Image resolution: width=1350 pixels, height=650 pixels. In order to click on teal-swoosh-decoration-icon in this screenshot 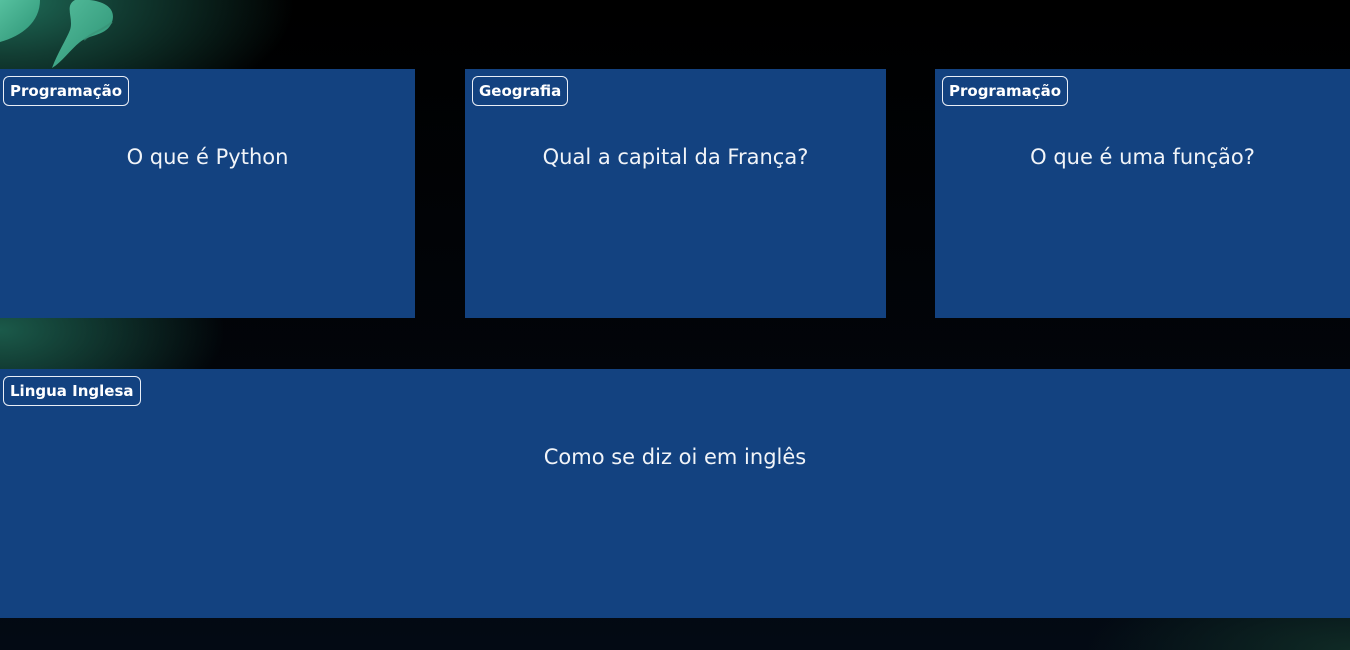, I will do `click(56, 34)`.